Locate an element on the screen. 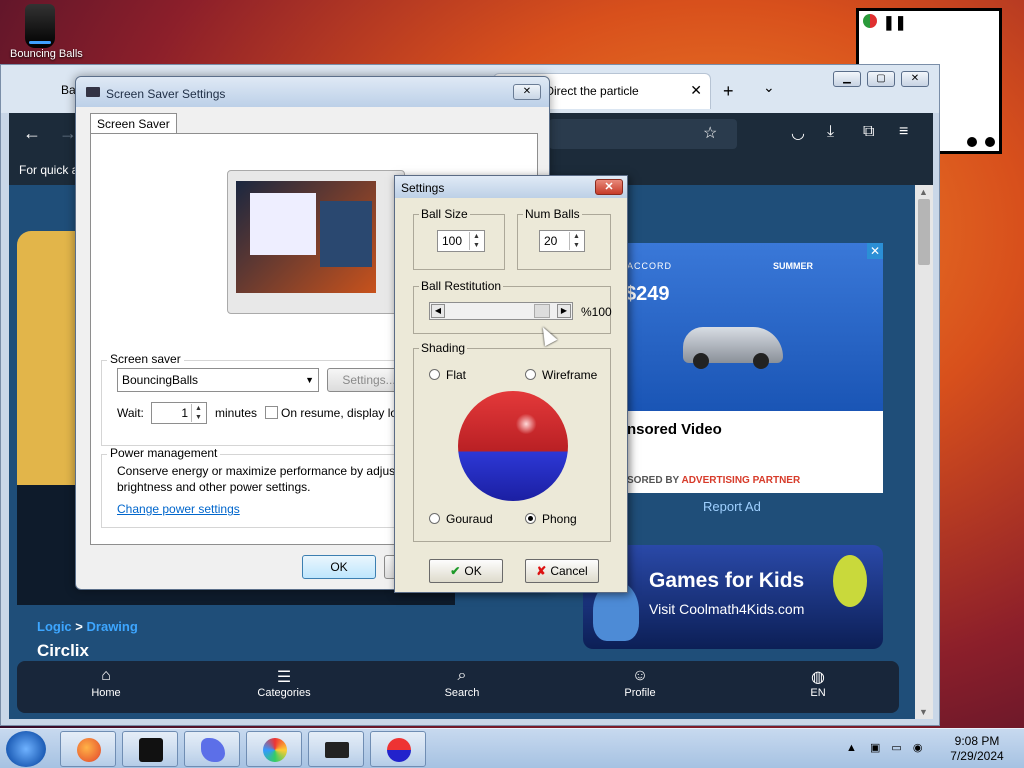  bottom-nav: ⌂ Home ☰ Categories ⌕ Search ☺ Profile ◍ EN is located at coordinates (458, 687).